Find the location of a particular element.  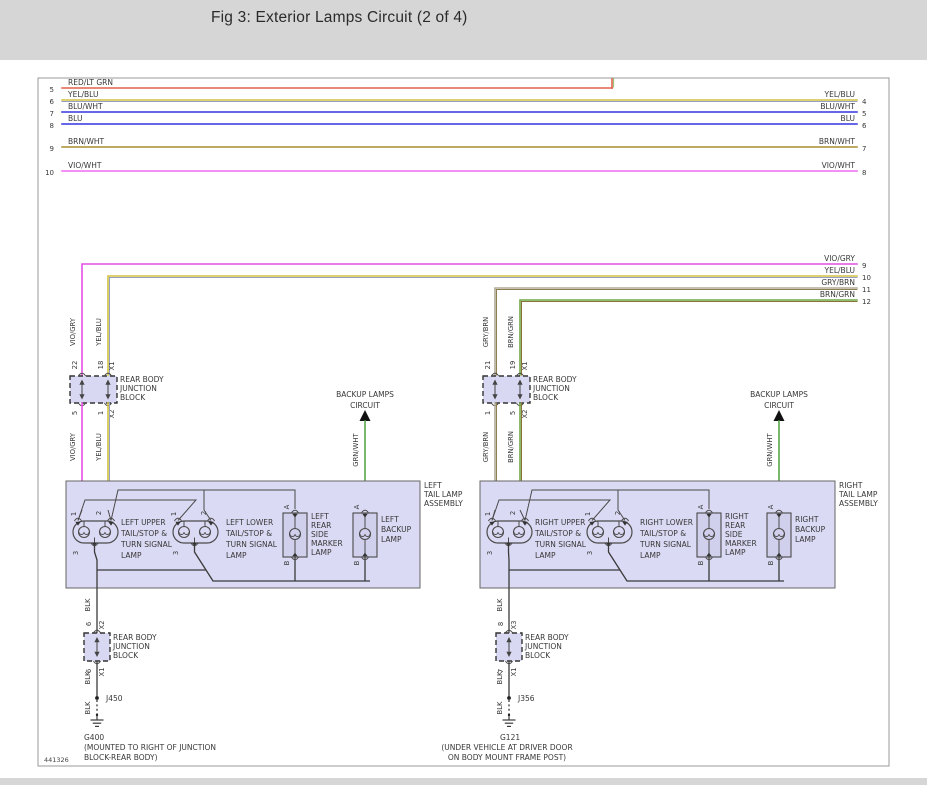

pin-number: 10 is located at coordinates (866, 278).